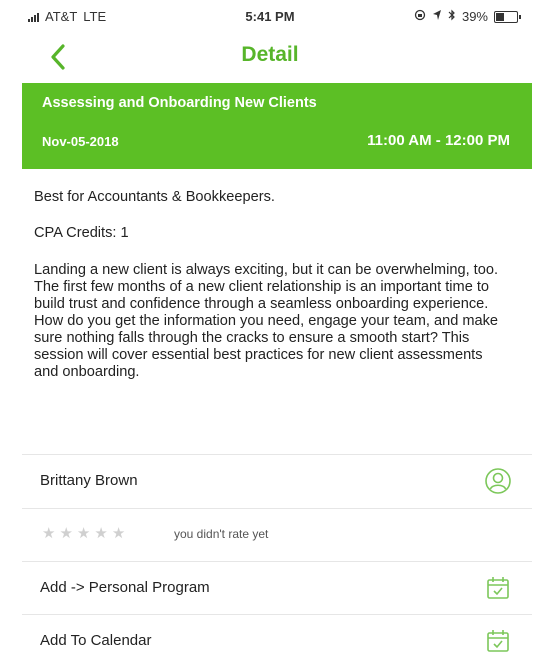 The height and width of the screenshot is (667, 540). Describe the element at coordinates (452, 16) in the screenshot. I see `bluetooth-icon` at that location.